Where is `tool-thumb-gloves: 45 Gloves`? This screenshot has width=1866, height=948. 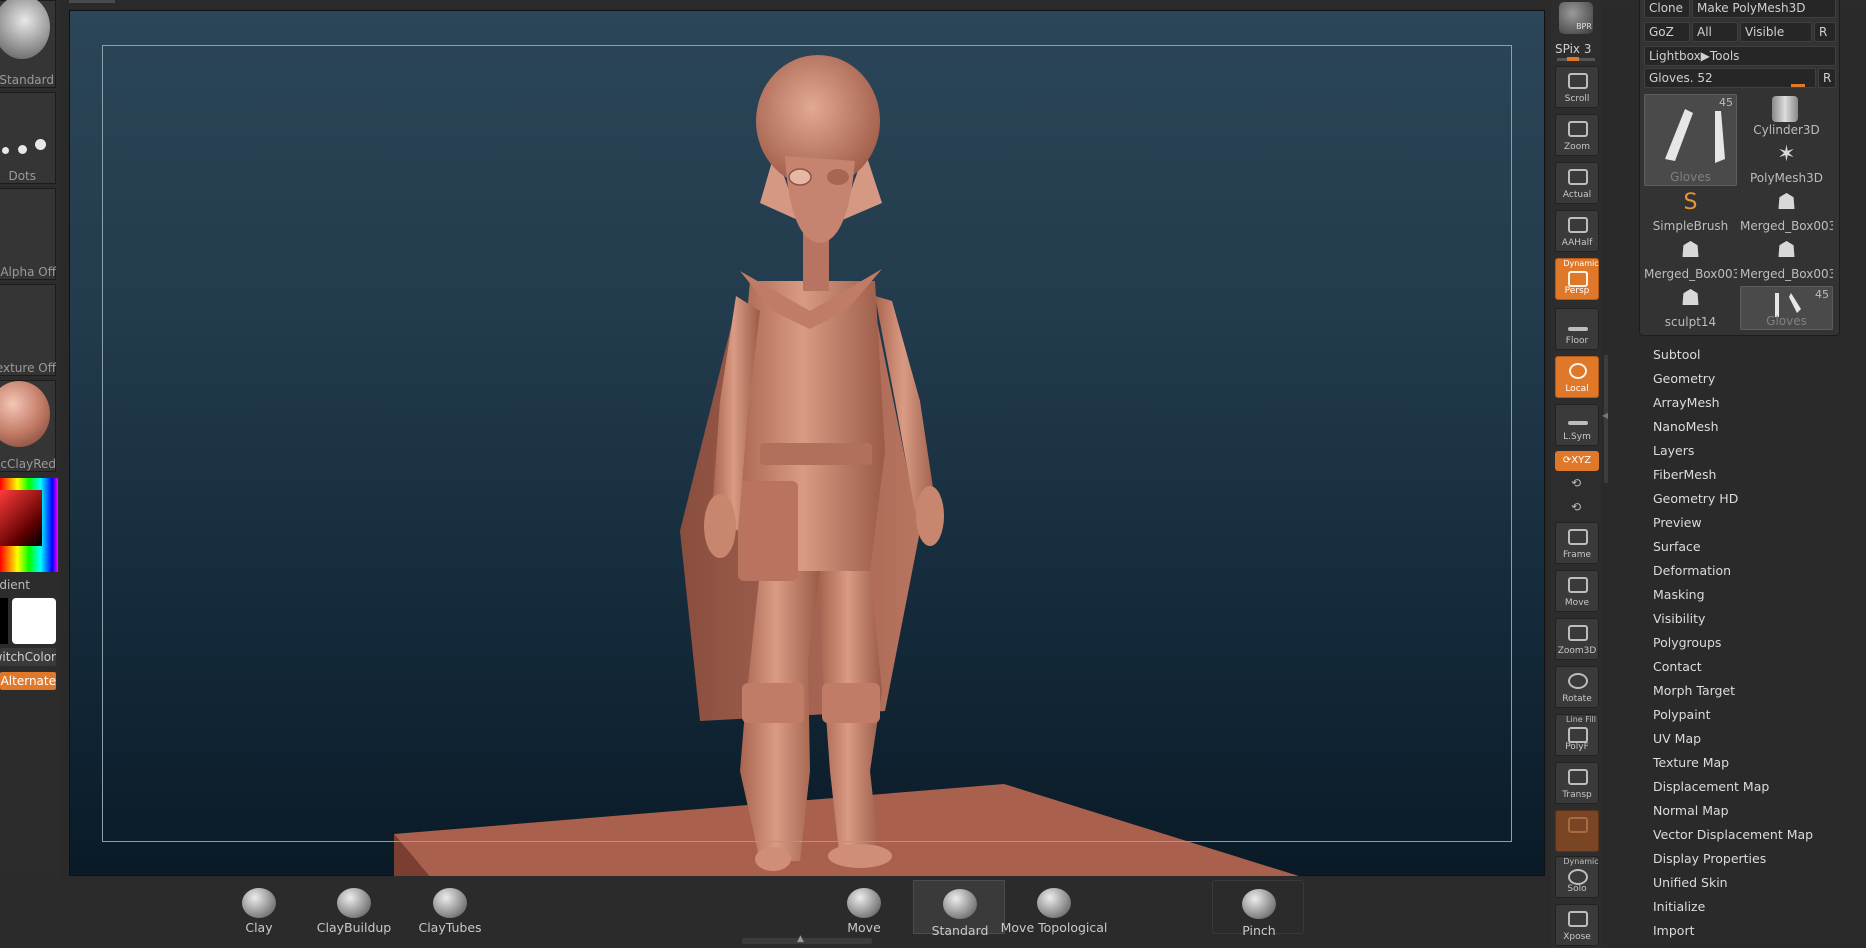 tool-thumb-gloves: 45 Gloves is located at coordinates (1690, 140).